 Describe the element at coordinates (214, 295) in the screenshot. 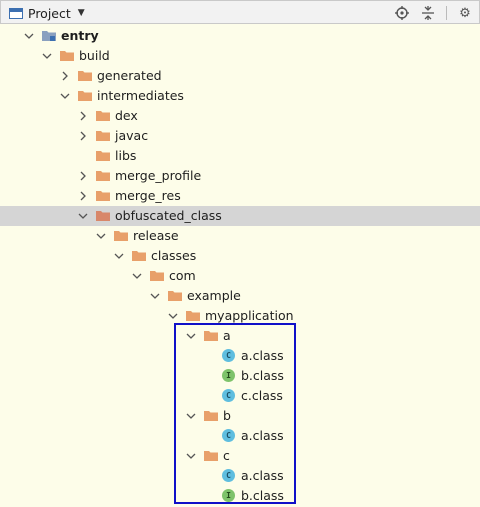

I see `tree-label: example` at that location.